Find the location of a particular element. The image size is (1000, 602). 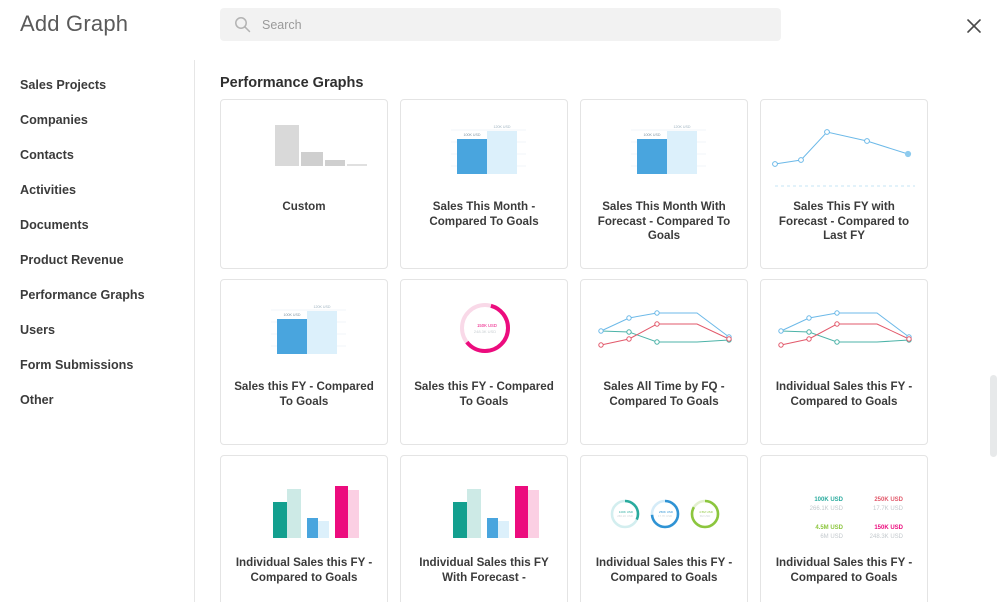

graph-card-label: Individual Sales this FY With Forecast - is located at coordinates (484, 570).